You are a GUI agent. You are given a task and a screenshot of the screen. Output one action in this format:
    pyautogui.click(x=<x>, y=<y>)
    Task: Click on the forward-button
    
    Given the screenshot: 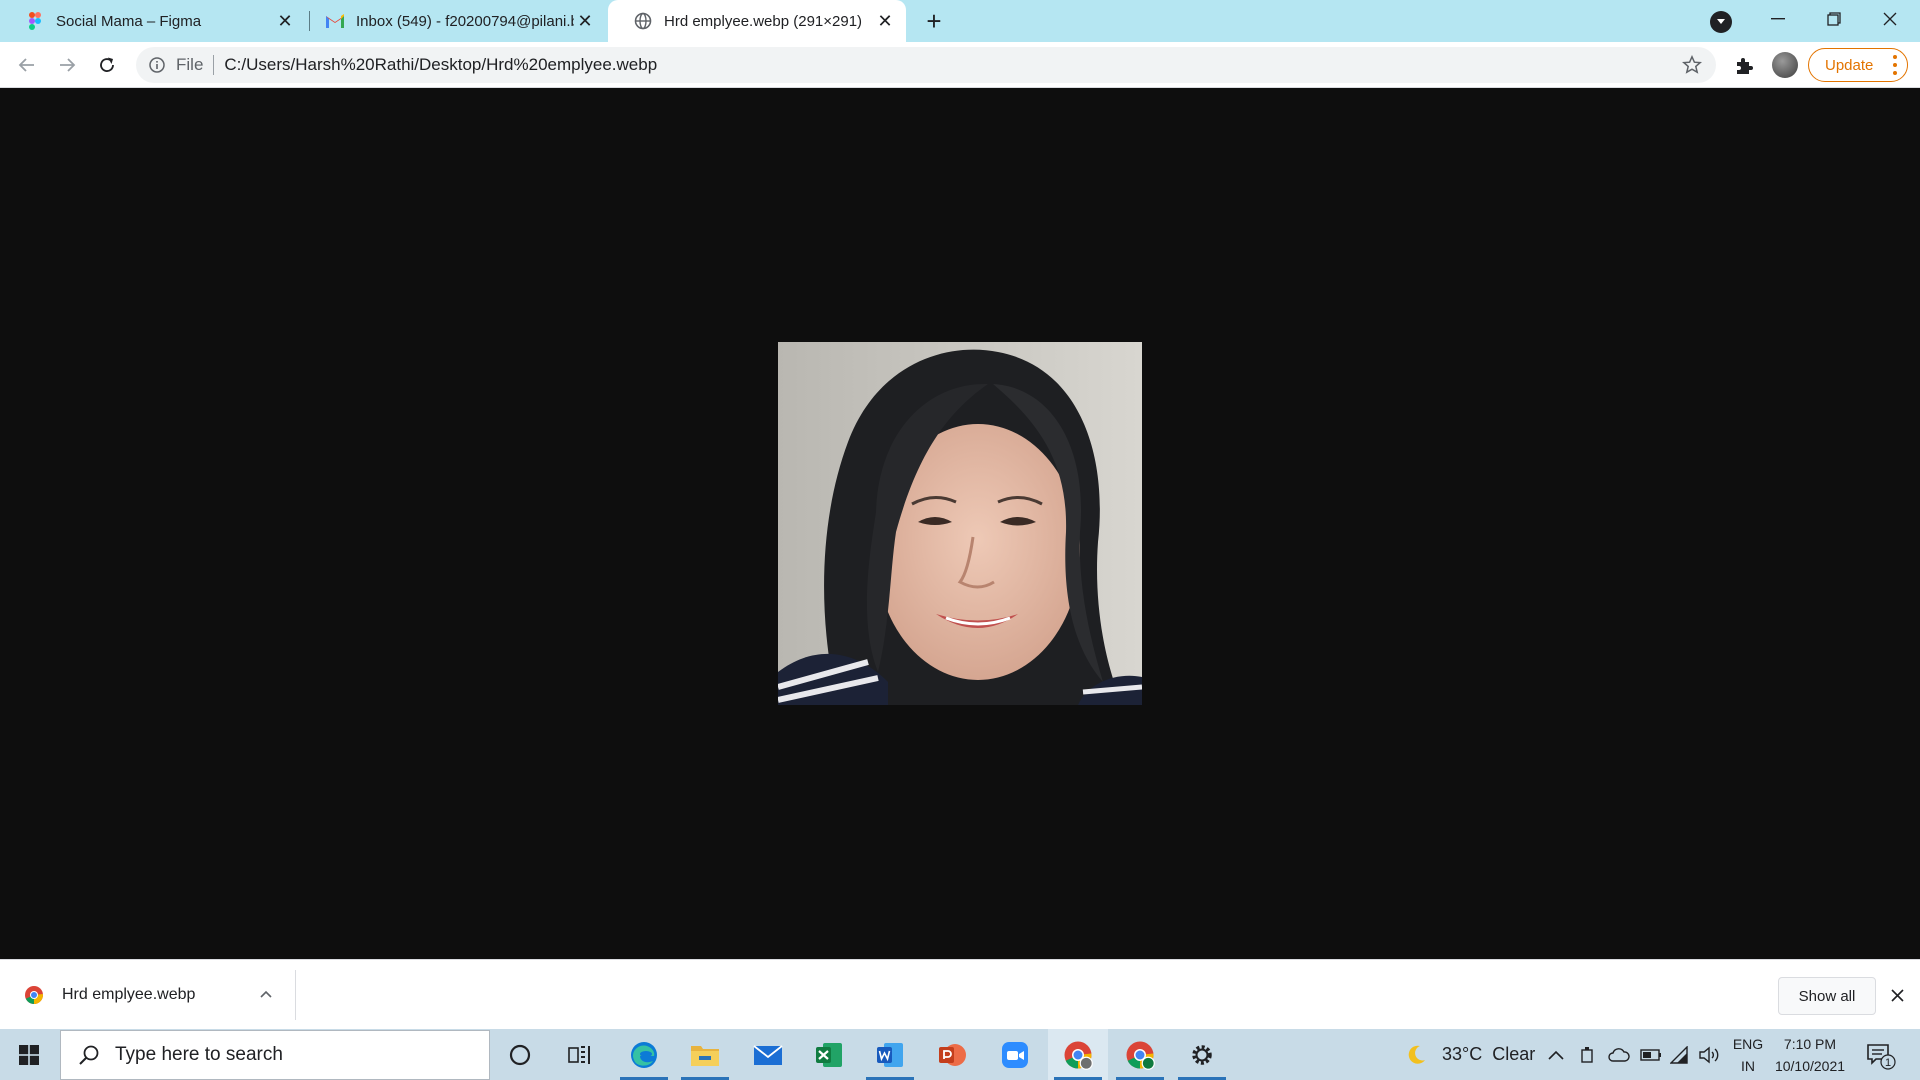 What is the action you would take?
    pyautogui.click(x=67, y=65)
    